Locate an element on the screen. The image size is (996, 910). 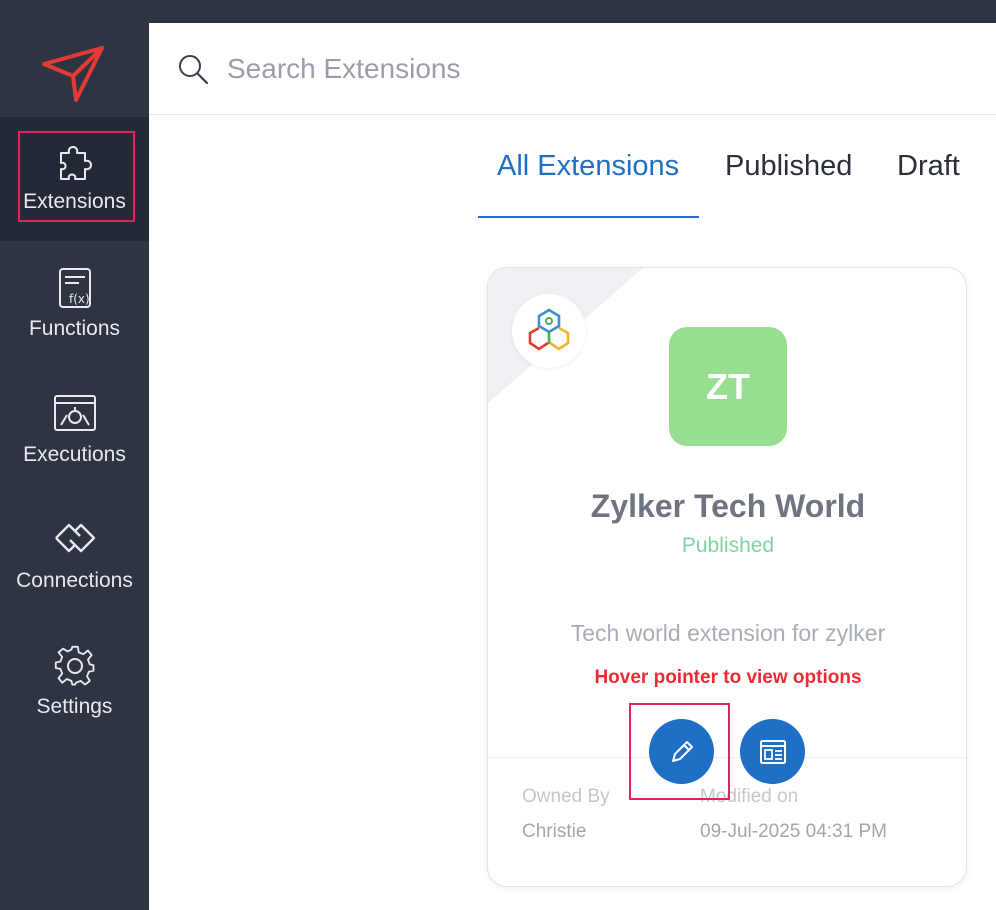
extension-badge-icon is located at coordinates (549, 329).